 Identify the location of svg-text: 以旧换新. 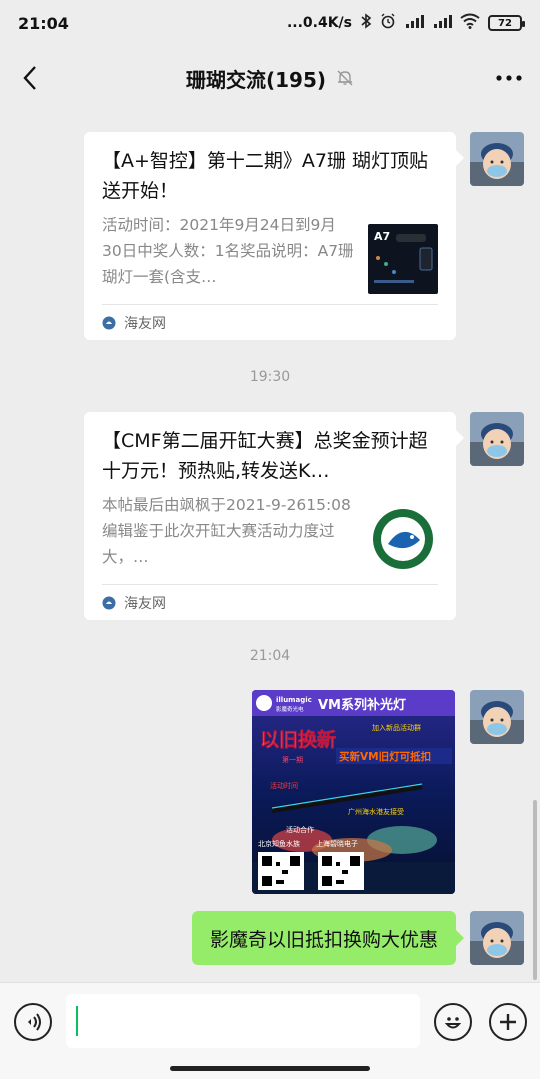
(298, 739).